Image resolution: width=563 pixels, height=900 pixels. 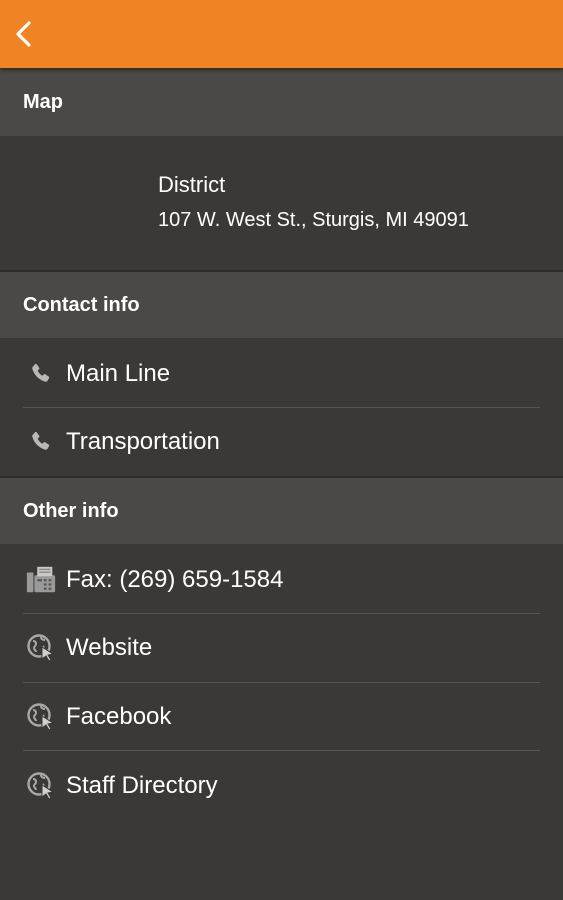 I want to click on other-item-label: Website, so click(x=109, y=647).